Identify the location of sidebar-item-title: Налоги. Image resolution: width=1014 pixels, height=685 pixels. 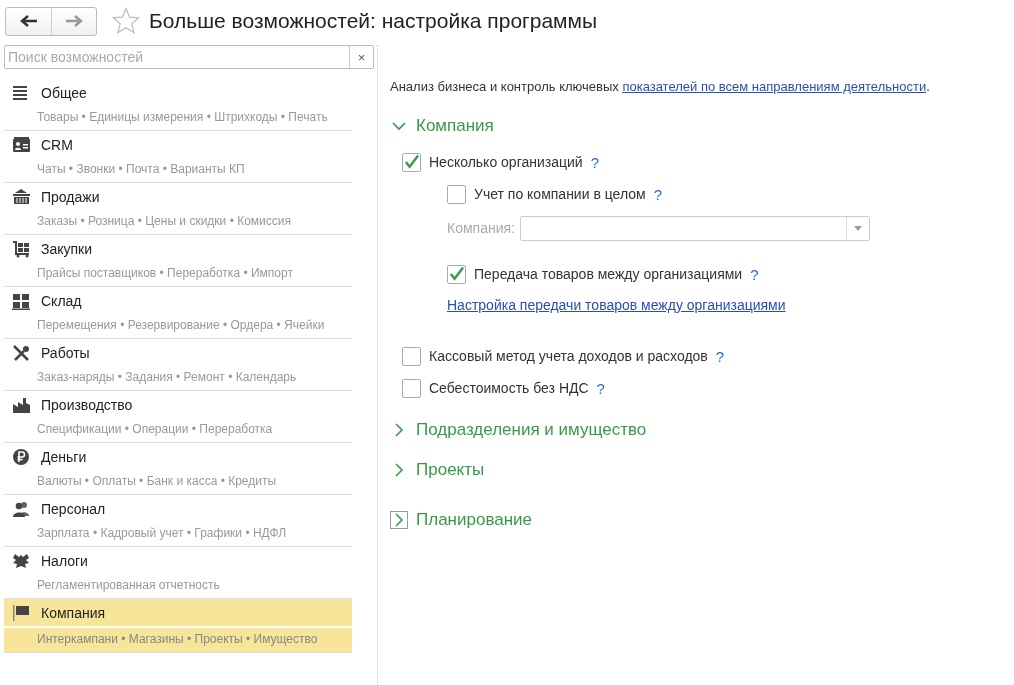
(64, 560).